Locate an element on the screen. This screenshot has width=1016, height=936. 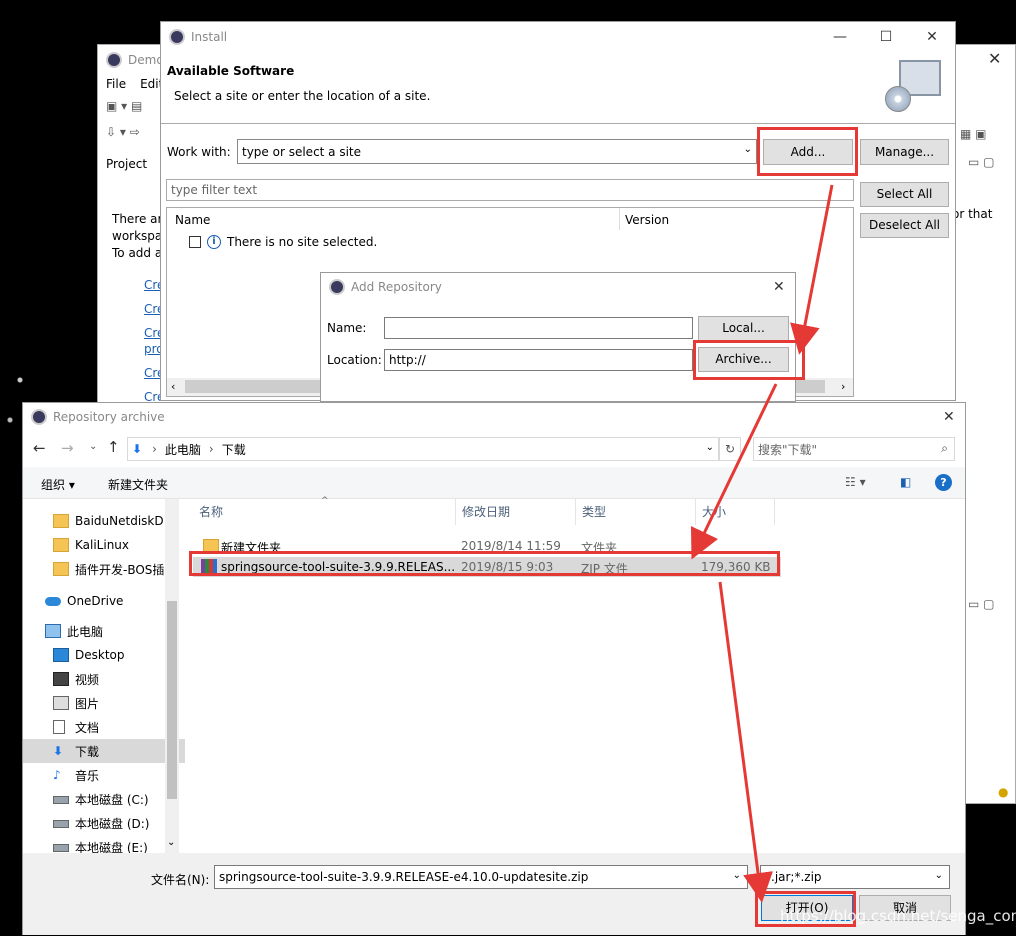
arrow-file-to-open is located at coordinates (745, 742).